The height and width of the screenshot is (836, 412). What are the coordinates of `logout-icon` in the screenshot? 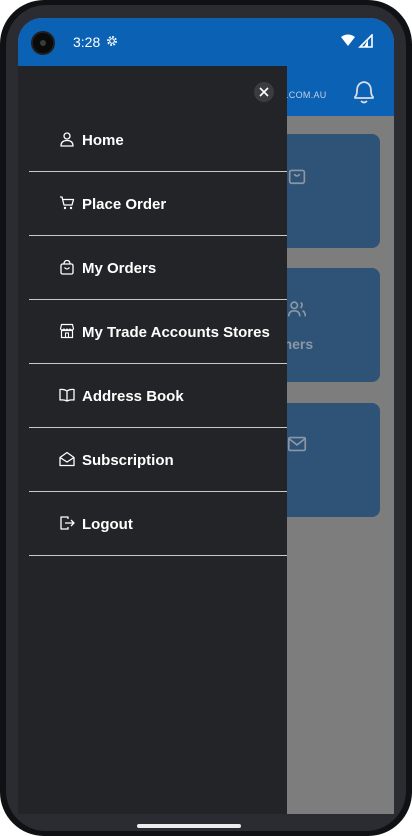 It's located at (67, 523).